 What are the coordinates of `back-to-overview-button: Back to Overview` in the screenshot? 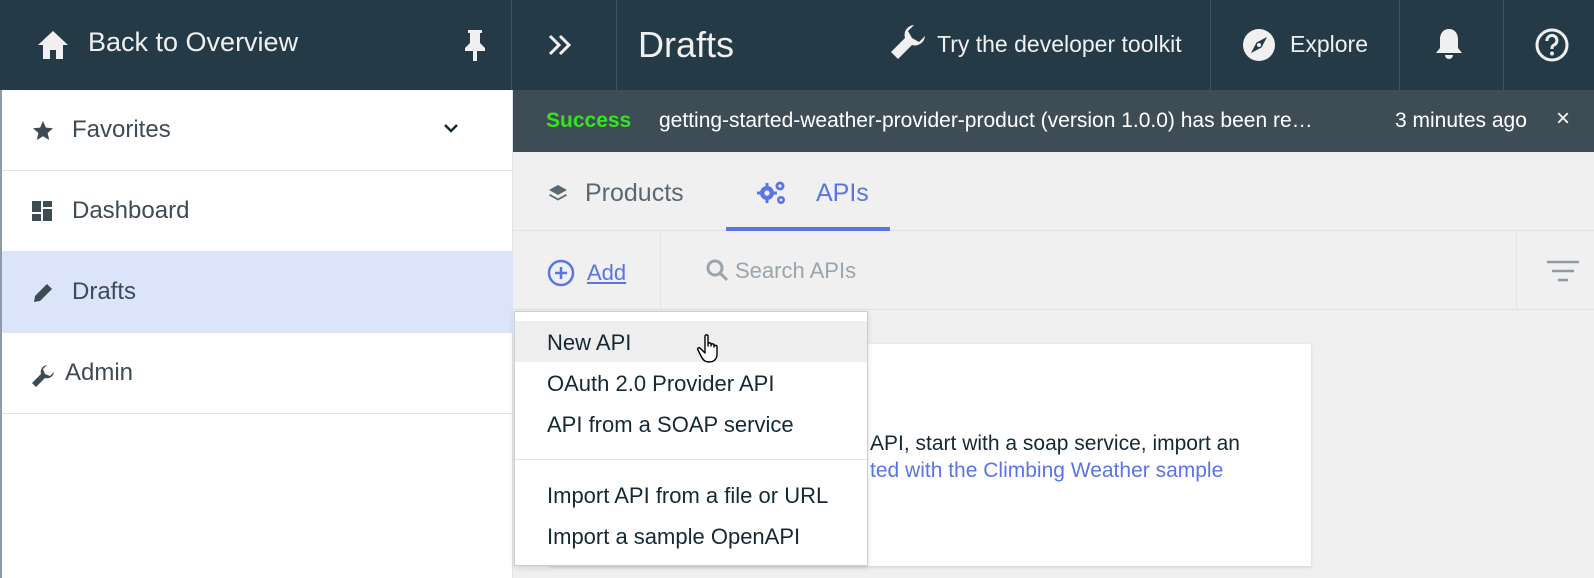 It's located at (256, 45).